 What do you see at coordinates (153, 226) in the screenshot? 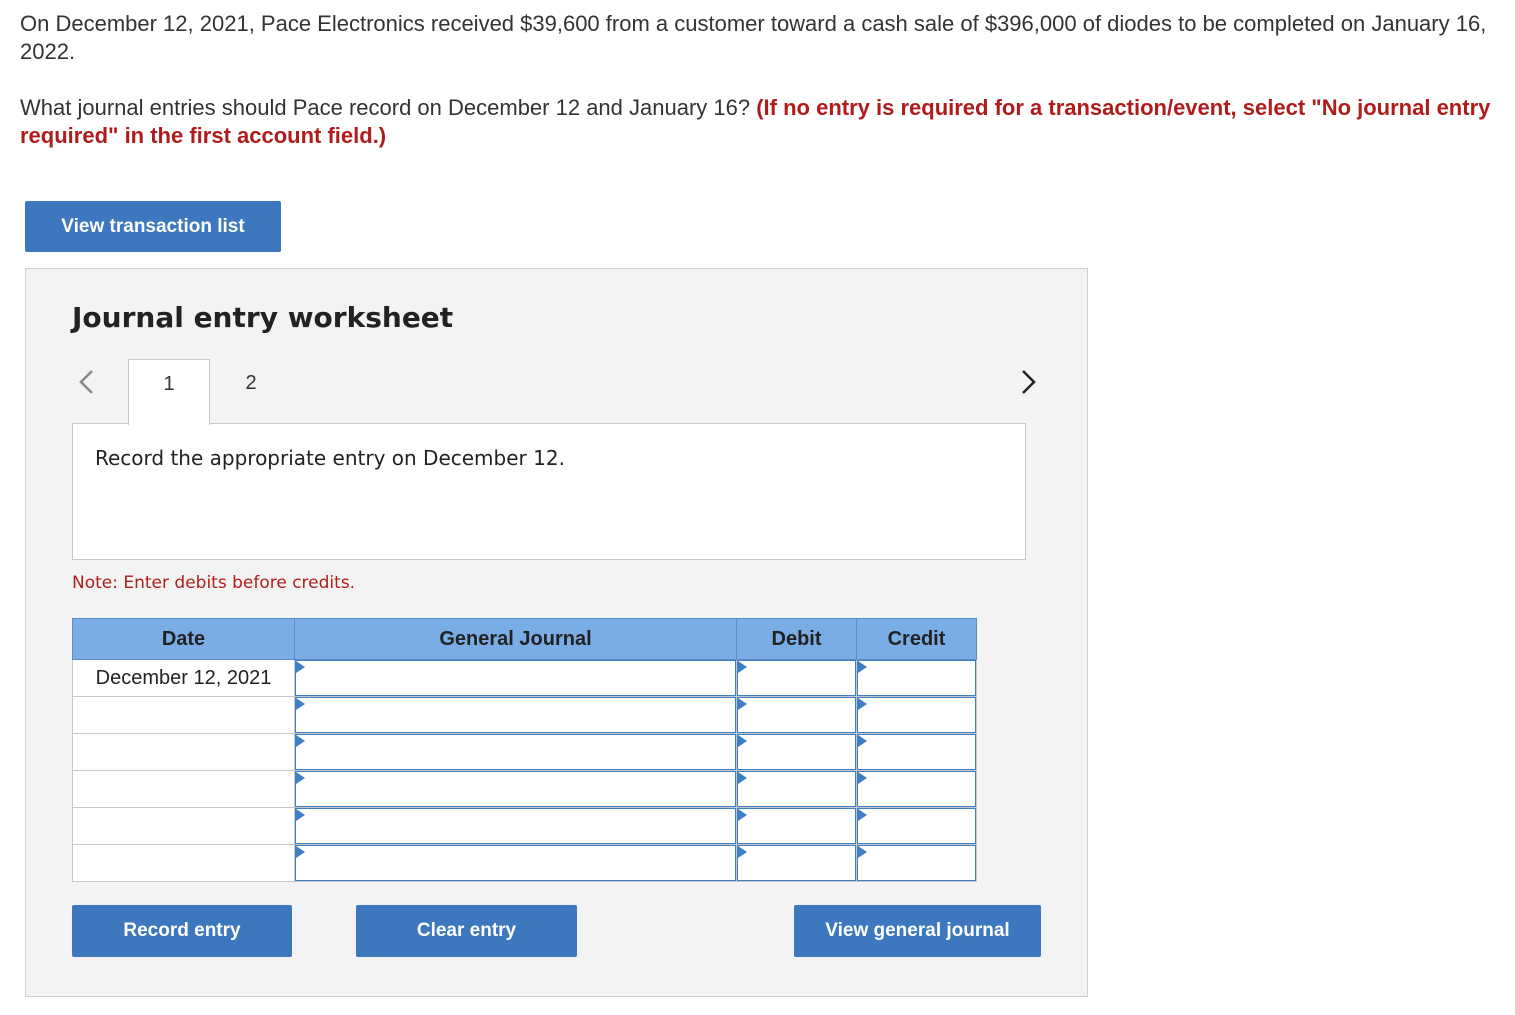
I see `view-transaction-list-button: View transaction list` at bounding box center [153, 226].